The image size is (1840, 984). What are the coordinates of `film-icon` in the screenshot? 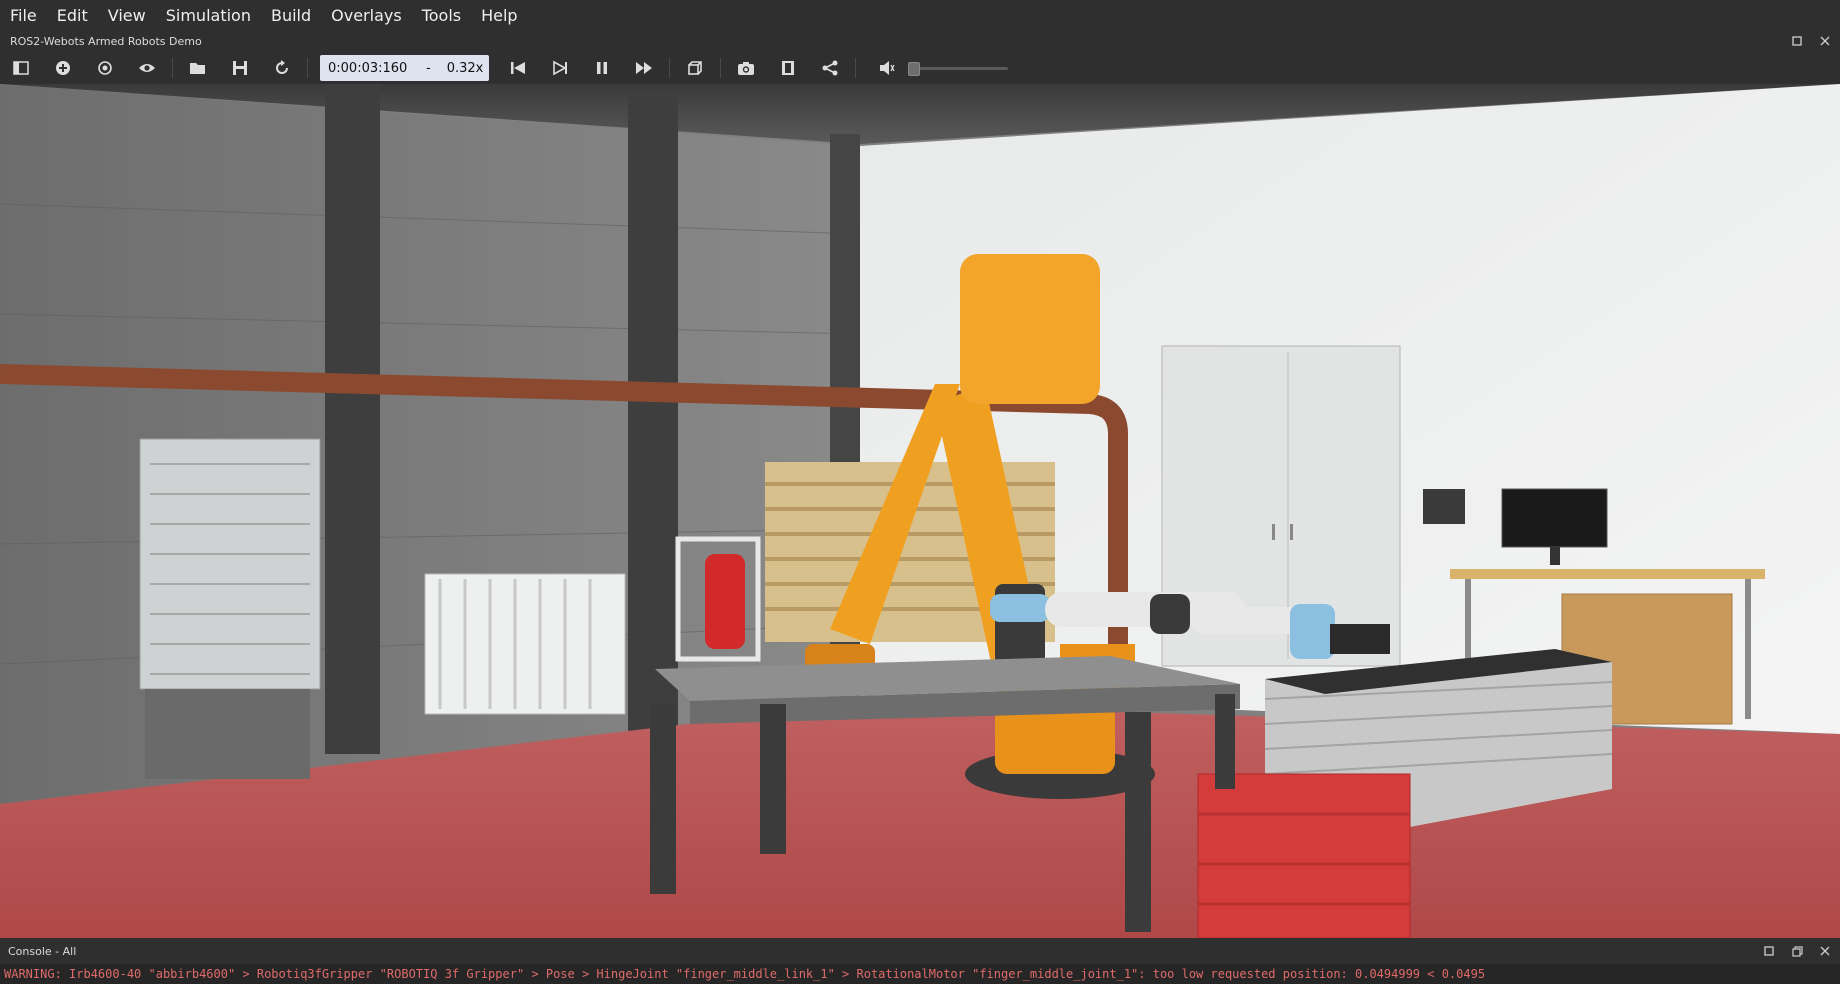 It's located at (788, 68).